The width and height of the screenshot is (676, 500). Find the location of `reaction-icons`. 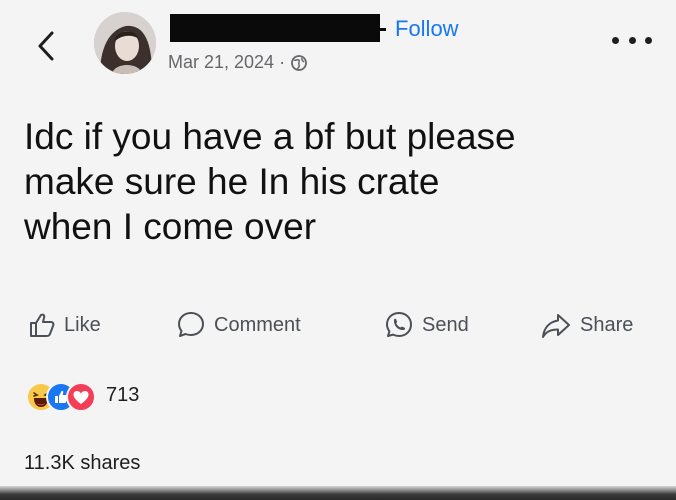

reaction-icons is located at coordinates (65, 396).